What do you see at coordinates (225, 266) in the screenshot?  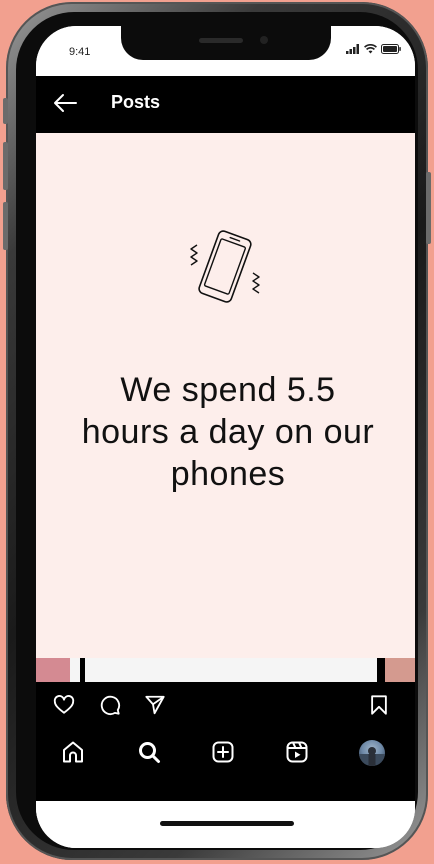 I see `vibrating-phone-icon` at bounding box center [225, 266].